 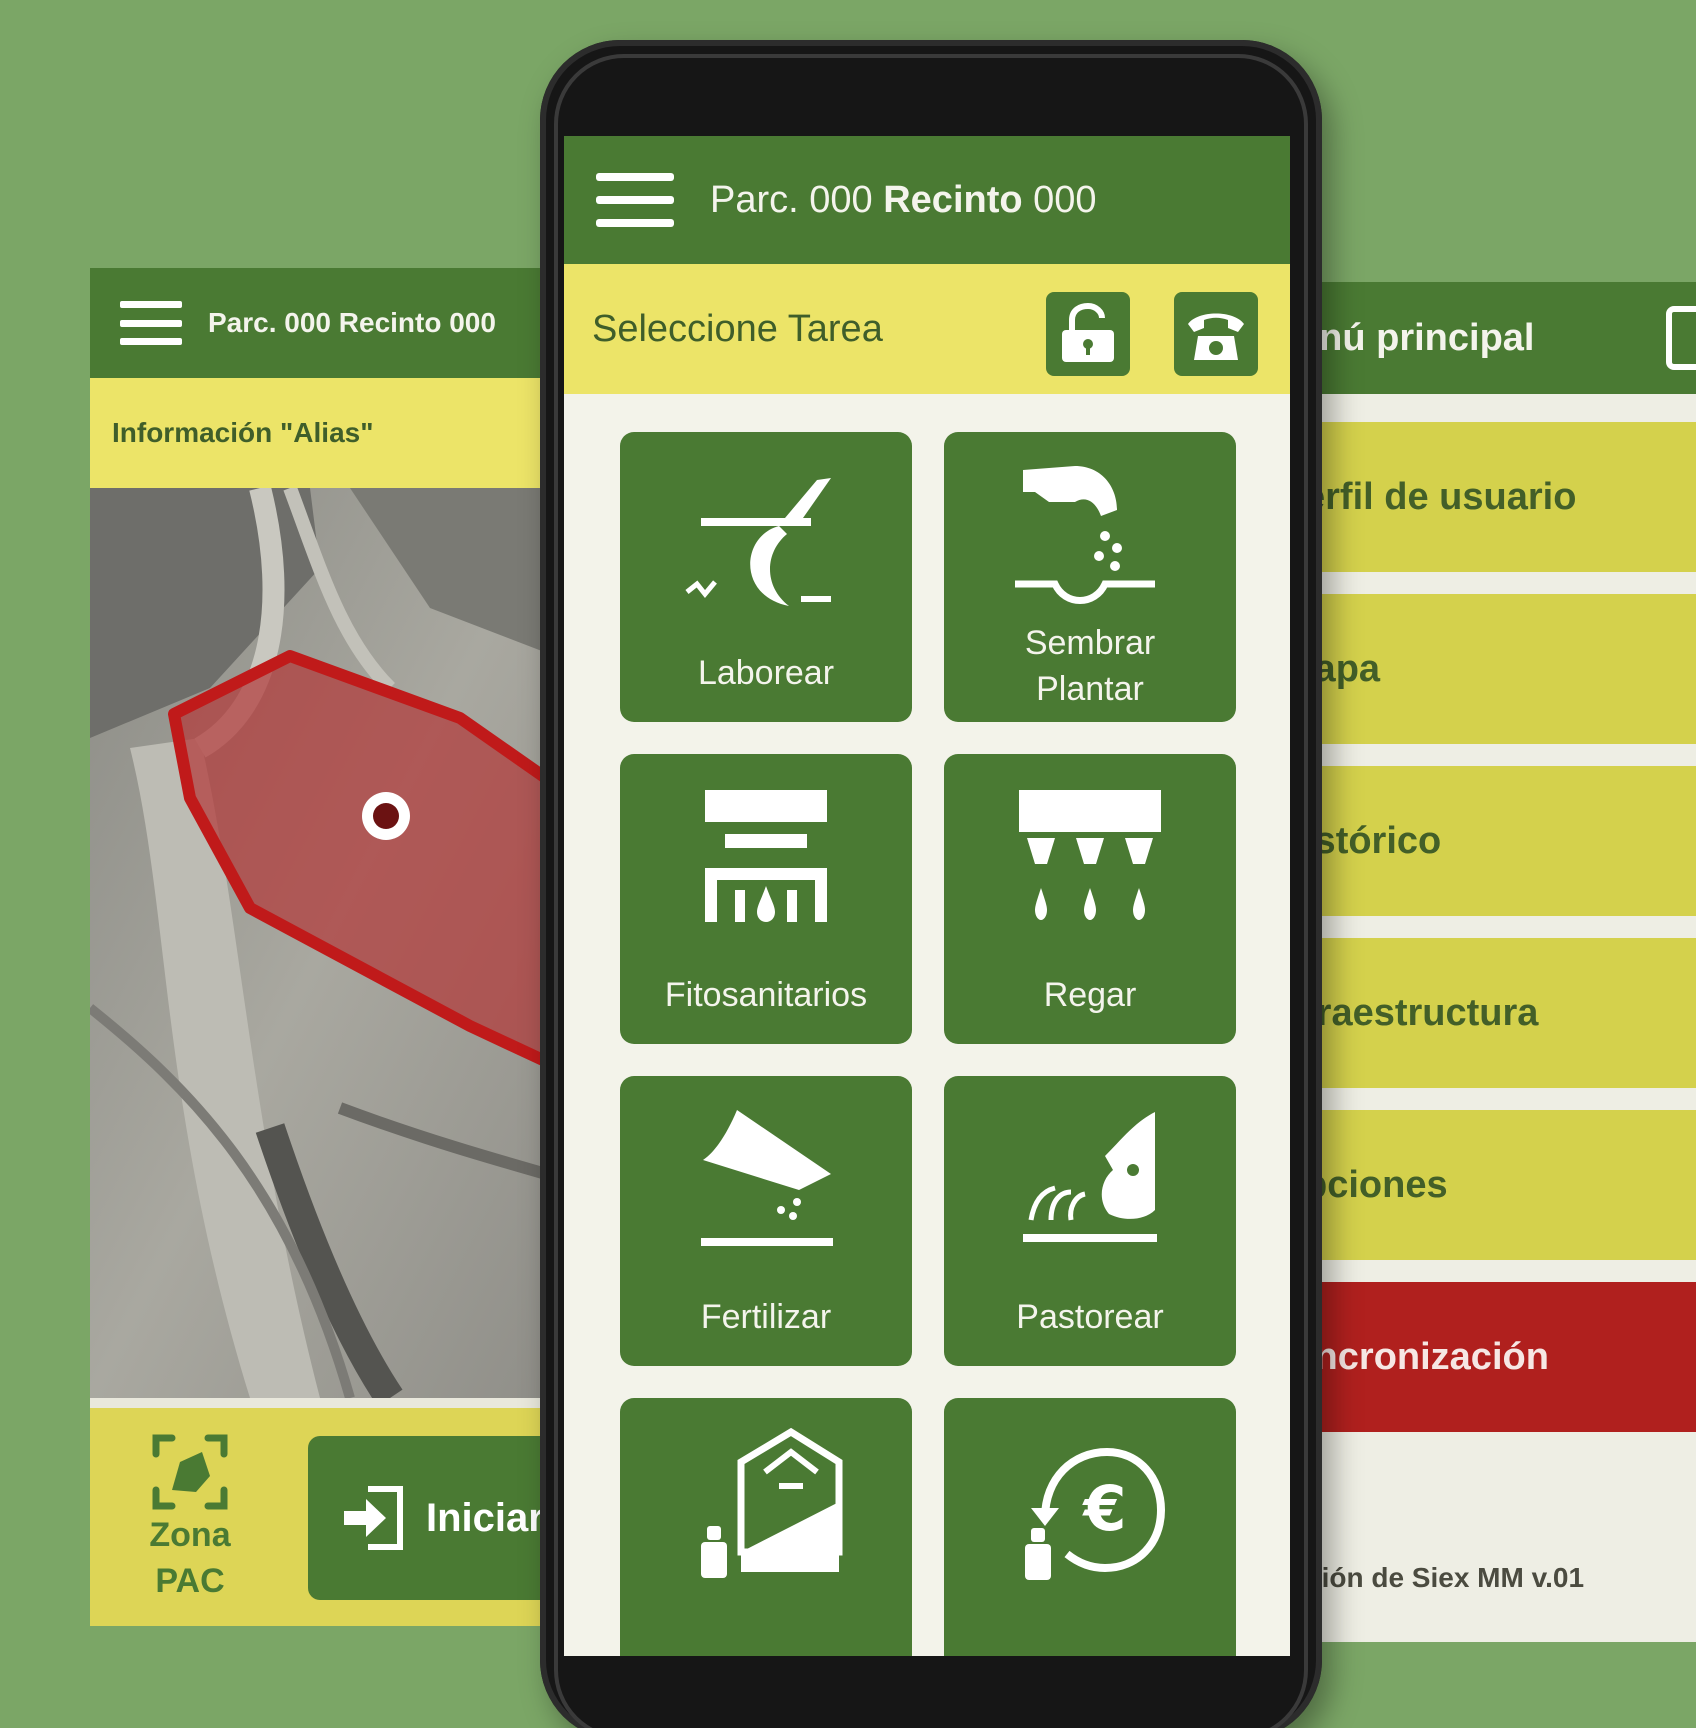 I want to click on phone-icon, so click(x=1216, y=336).